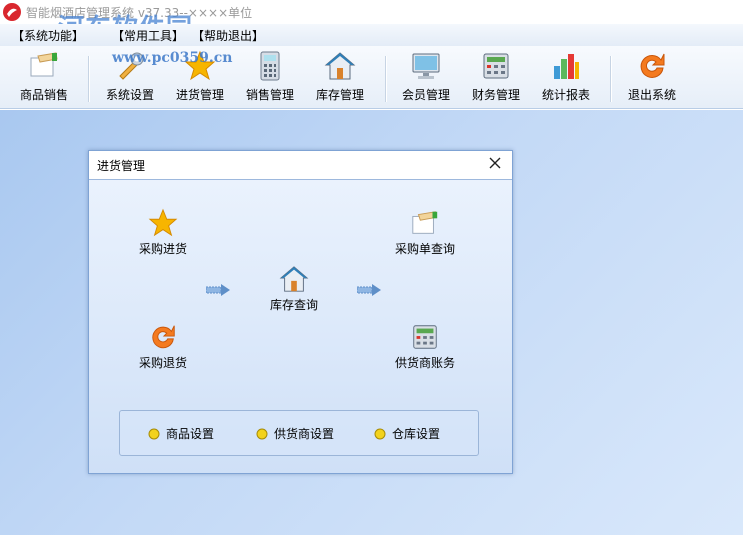 The height and width of the screenshot is (535, 743). Describe the element at coordinates (495, 163) in the screenshot. I see `close-icon` at that location.